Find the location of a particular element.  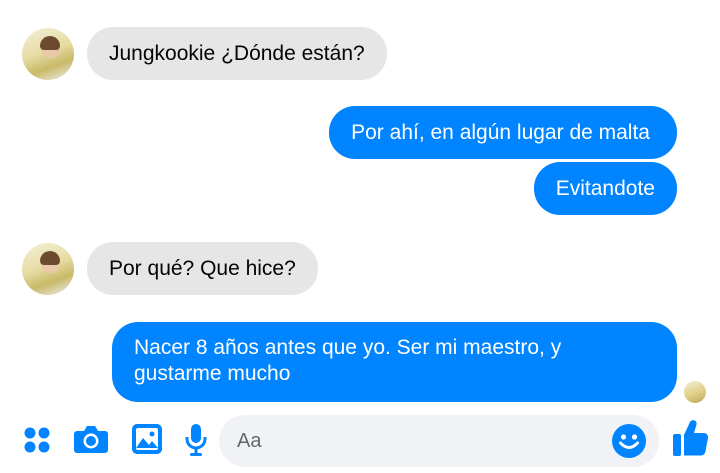

outgoing-message: Evitandote is located at coordinates (605, 188).